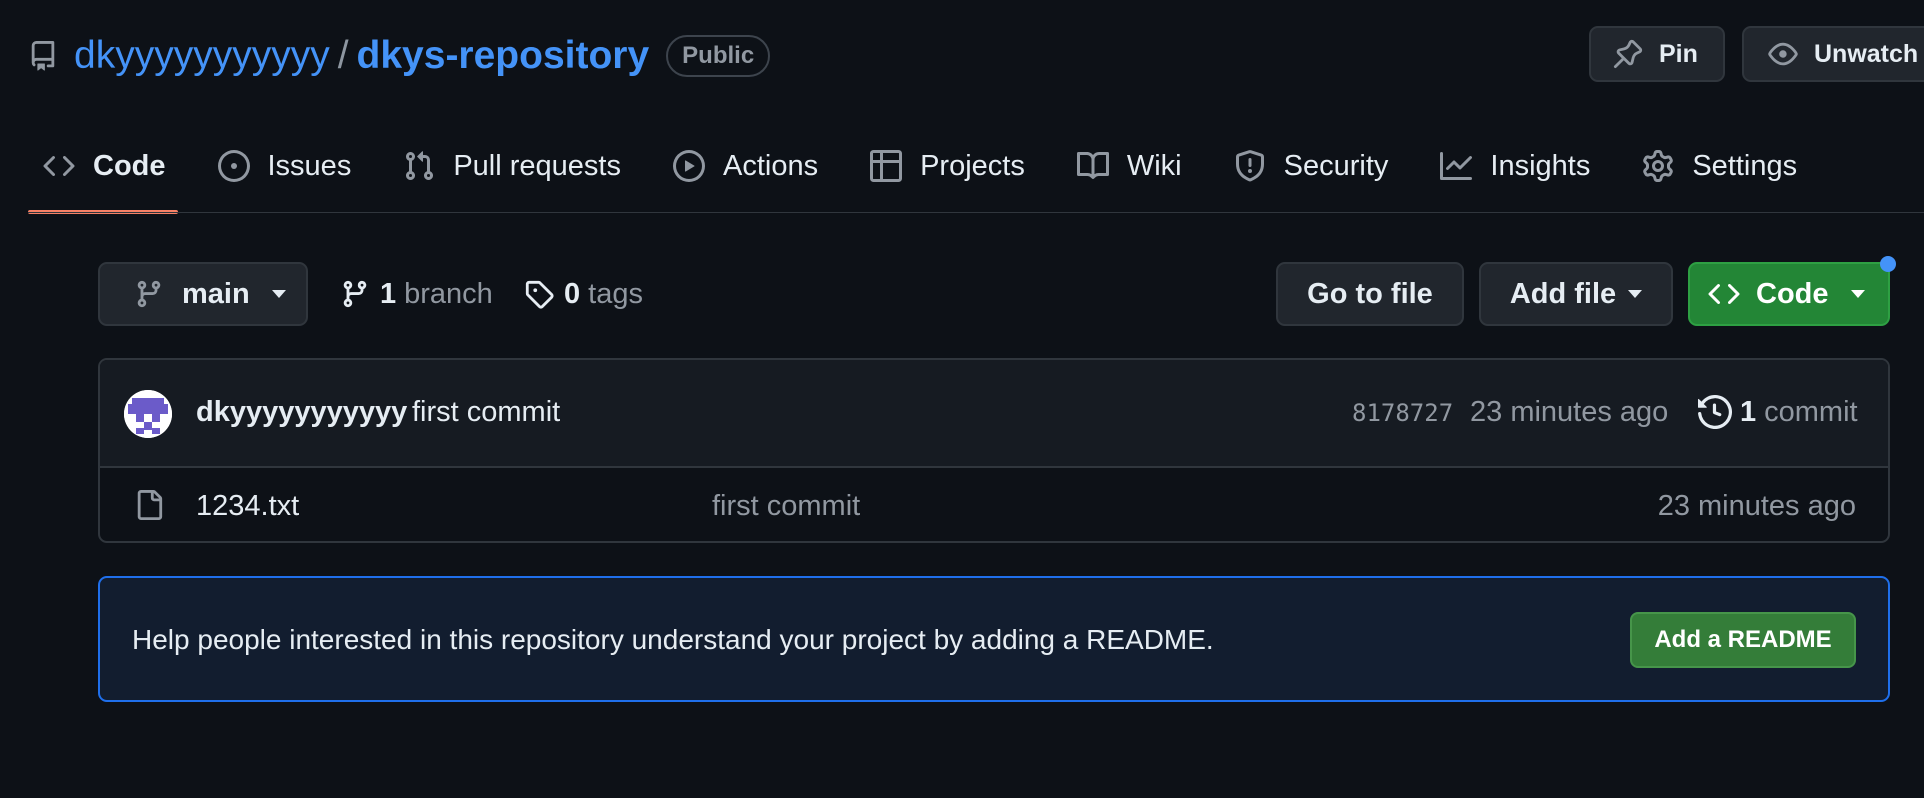  I want to click on pin-label: Pin, so click(1678, 53).